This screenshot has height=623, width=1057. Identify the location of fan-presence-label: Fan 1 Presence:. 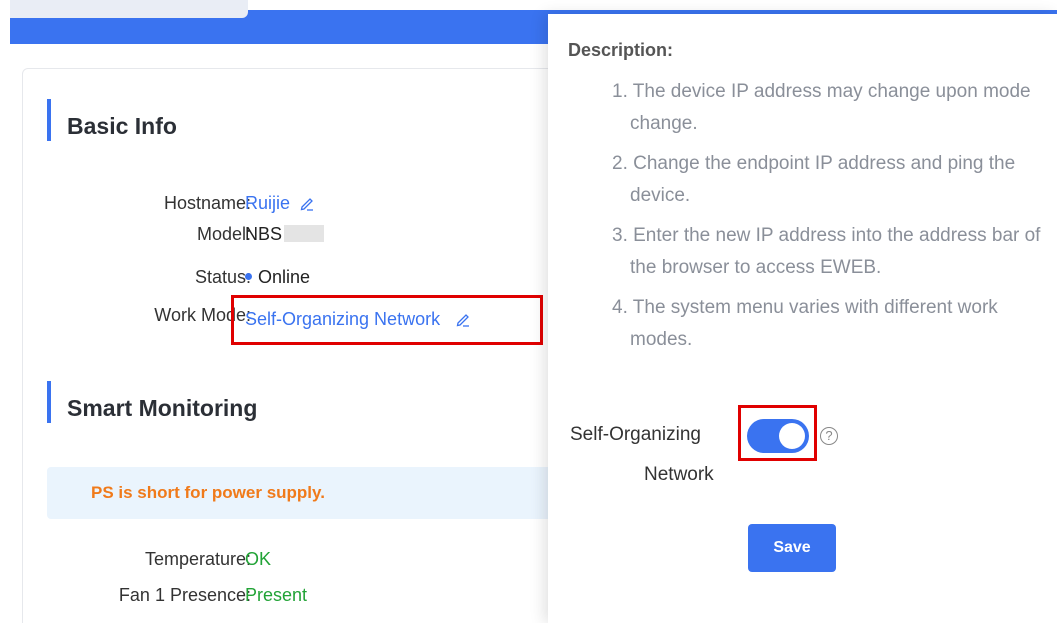
(184, 595).